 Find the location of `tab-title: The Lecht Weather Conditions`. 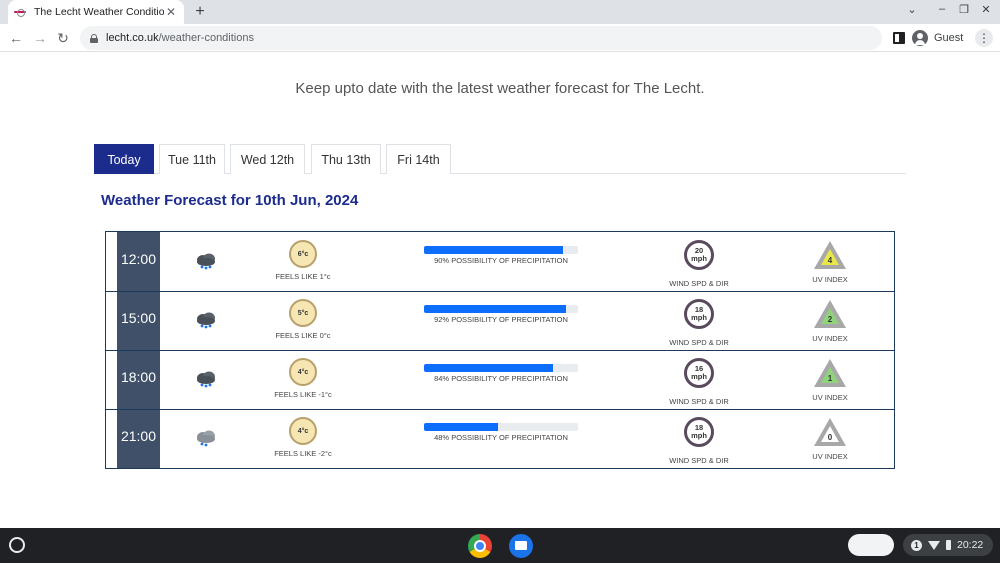

tab-title: The Lecht Weather Conditions is located at coordinates (99, 12).